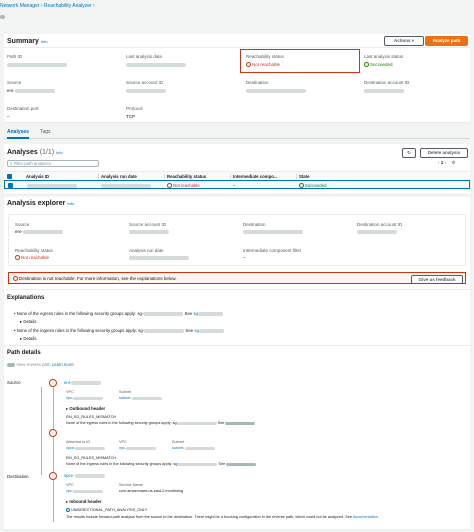 This screenshot has height=532, width=474. I want to click on path-id-label: Path ID, so click(15, 56).